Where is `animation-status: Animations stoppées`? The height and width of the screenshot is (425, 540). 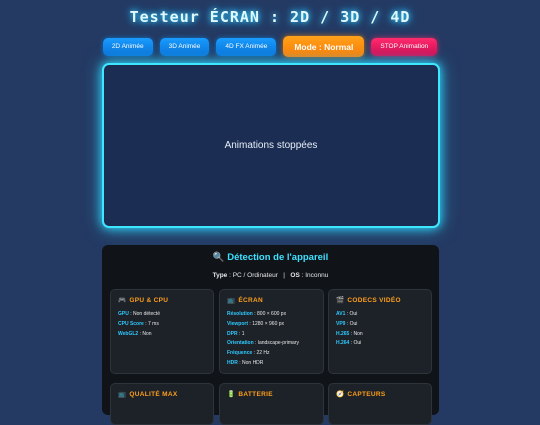
animation-status: Animations stoppées is located at coordinates (271, 145).